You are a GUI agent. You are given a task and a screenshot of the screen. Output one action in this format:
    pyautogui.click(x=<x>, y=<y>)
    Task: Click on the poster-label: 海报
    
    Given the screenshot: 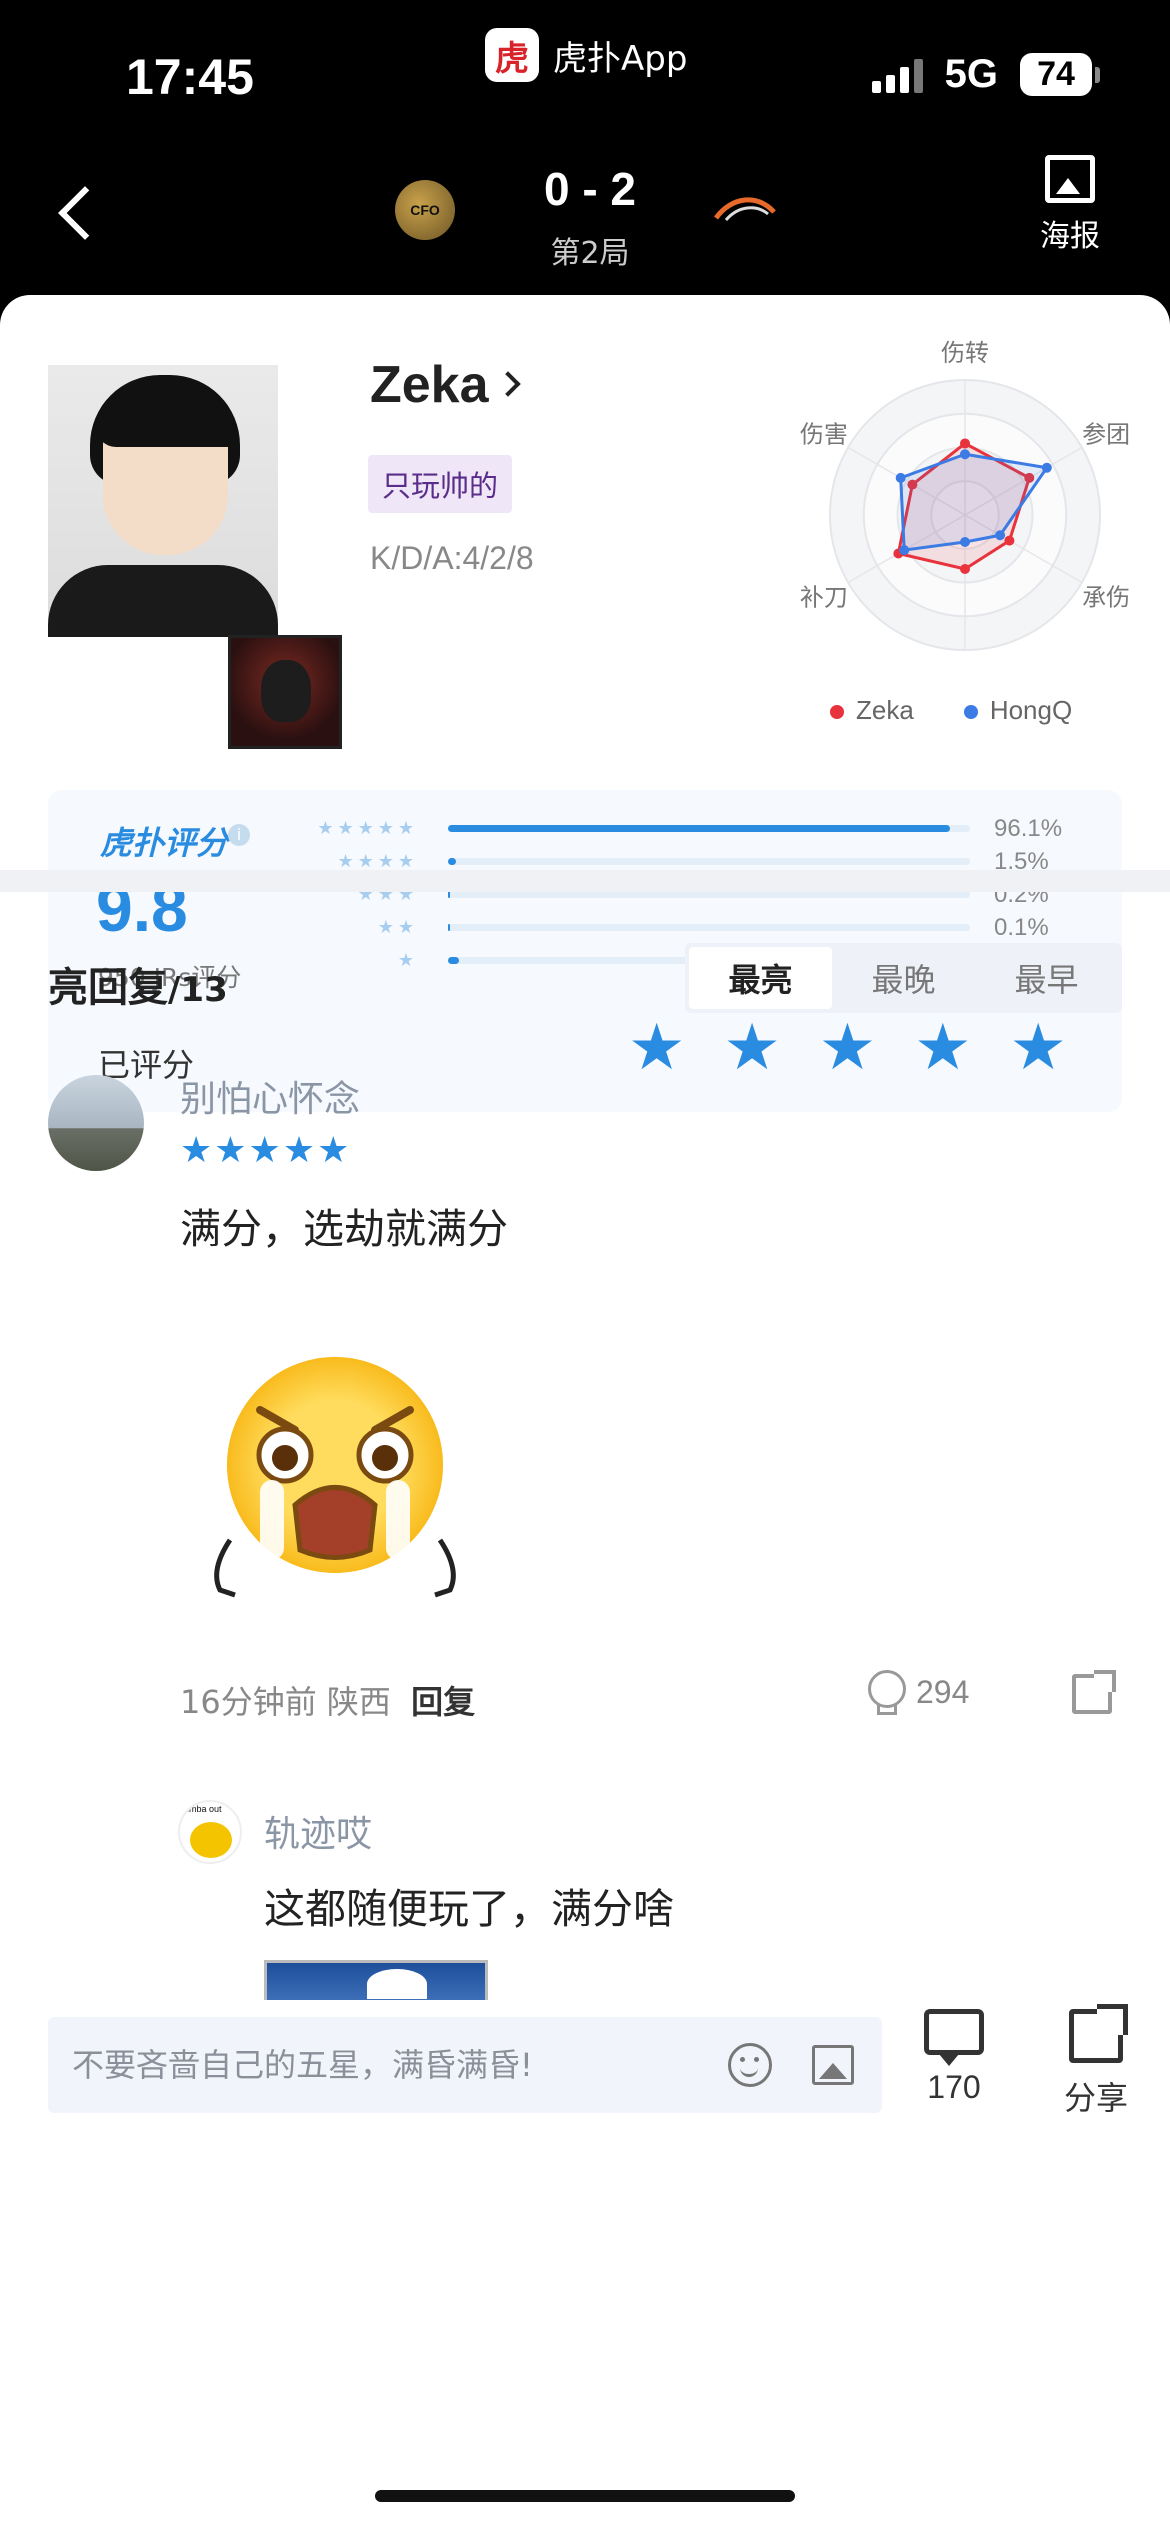 What is the action you would take?
    pyautogui.click(x=1070, y=236)
    